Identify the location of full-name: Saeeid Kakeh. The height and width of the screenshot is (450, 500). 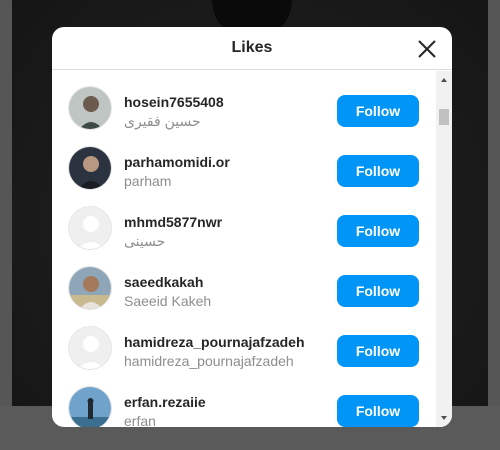
(168, 301).